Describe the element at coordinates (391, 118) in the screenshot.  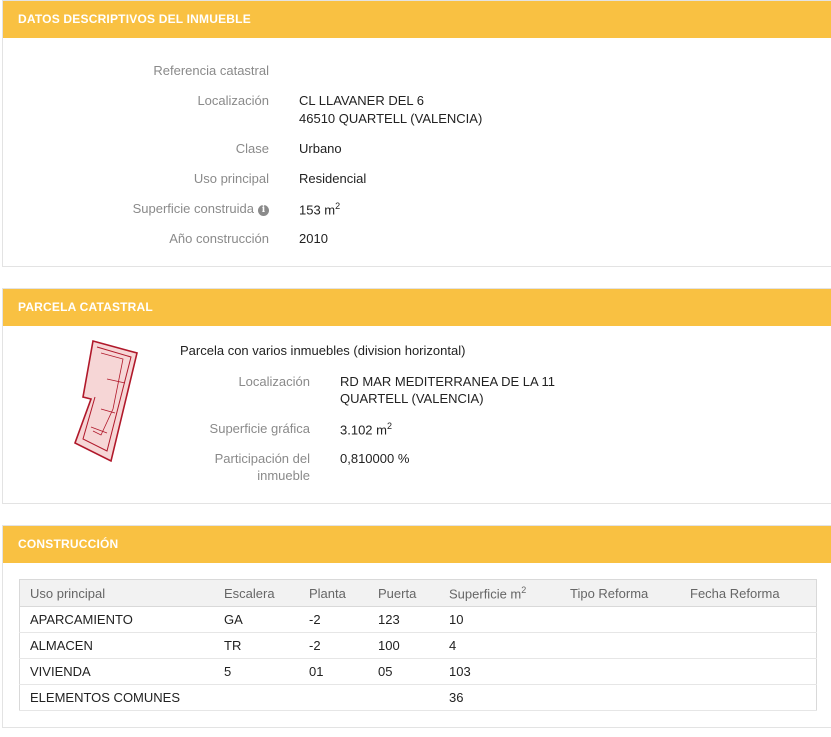
I see `localizacion-line2: 46510 QUARTELL (VALENCIA)` at that location.